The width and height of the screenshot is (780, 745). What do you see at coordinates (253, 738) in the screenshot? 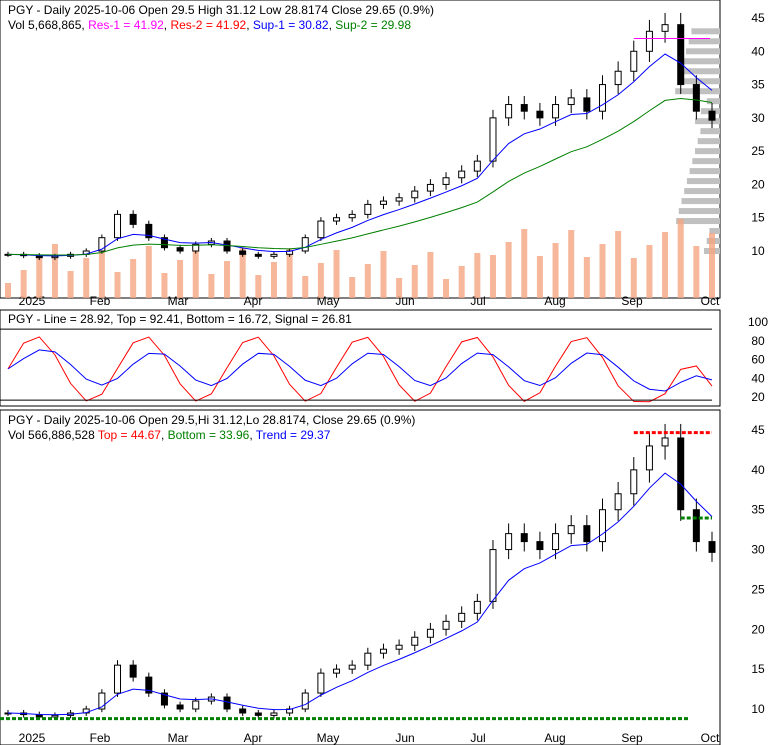
I see `x-tick-label: Apr` at bounding box center [253, 738].